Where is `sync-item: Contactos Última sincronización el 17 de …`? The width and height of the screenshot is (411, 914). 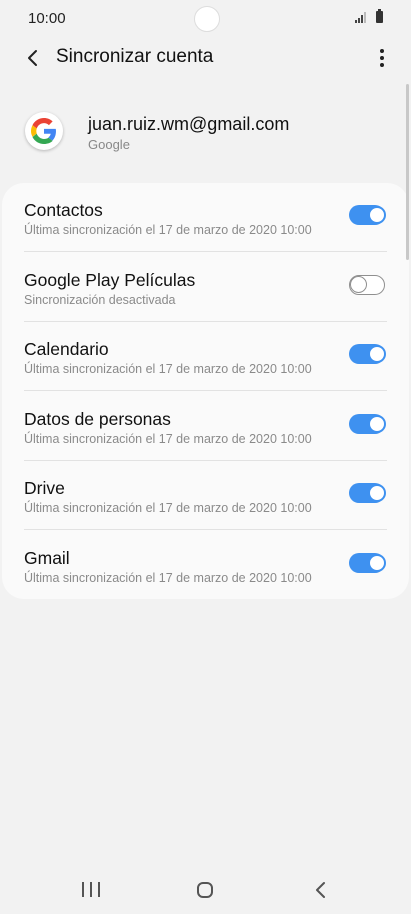
sync-item: Contactos Última sincronización el 17 de … is located at coordinates (205, 217).